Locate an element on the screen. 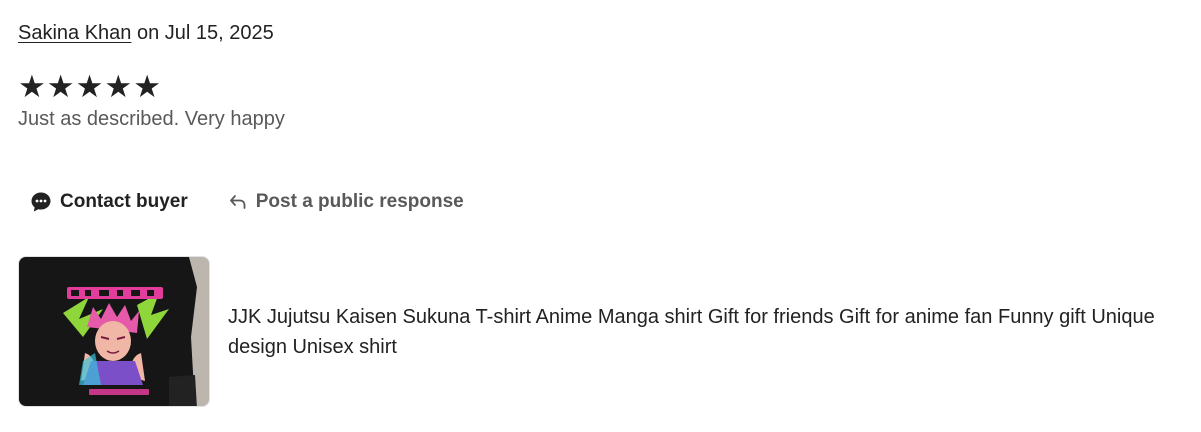  listing-thumbnail is located at coordinates (114, 331).